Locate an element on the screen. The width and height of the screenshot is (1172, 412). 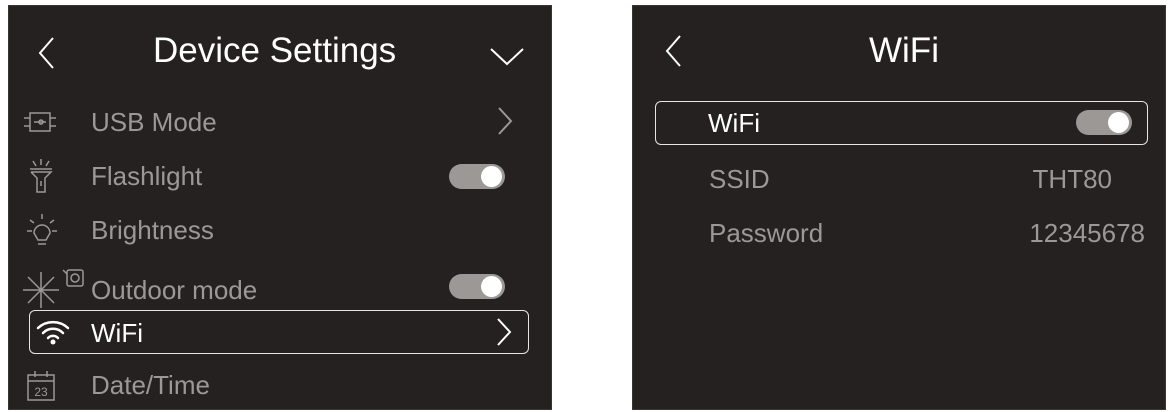
password-label: Password is located at coordinates (766, 233).